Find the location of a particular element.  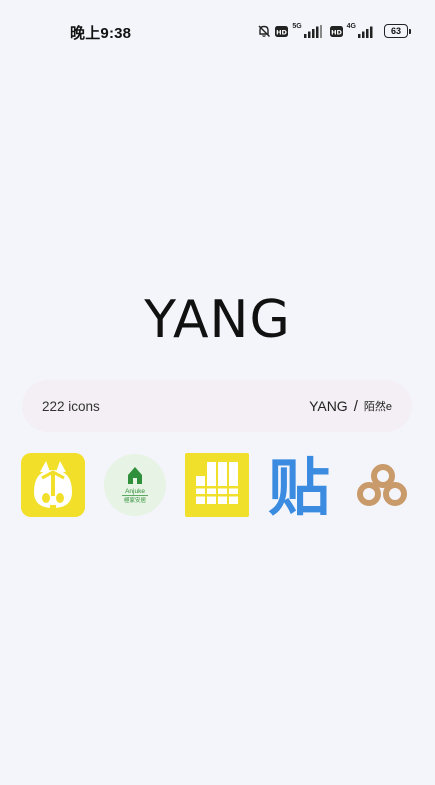

status-bar: 晚上9:38 HD 5G HD 4G 63 is located at coordinates (217, 30).